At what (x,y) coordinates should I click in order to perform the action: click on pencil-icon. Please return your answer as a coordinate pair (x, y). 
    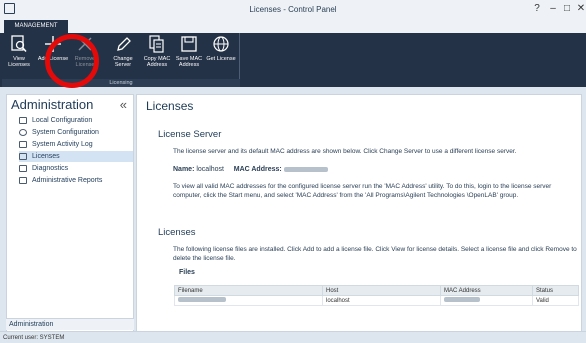
    Looking at the image, I should click on (124, 44).